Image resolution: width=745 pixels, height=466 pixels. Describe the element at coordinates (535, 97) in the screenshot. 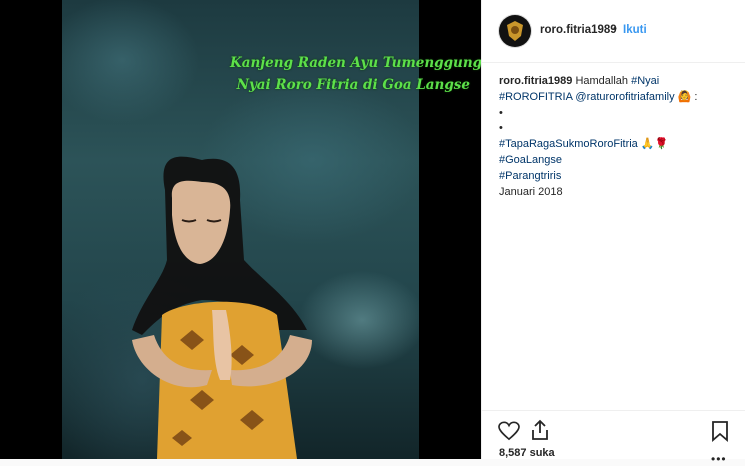

I see `hashtag-rorofitria: #ROROFITRIA` at that location.